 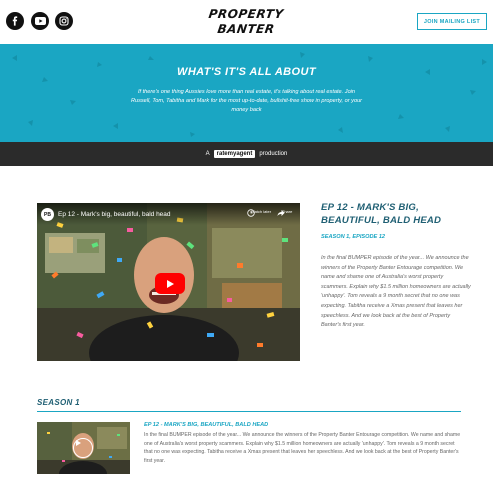 What do you see at coordinates (273, 154) in the screenshot?
I see `production-suffix: production` at bounding box center [273, 154].